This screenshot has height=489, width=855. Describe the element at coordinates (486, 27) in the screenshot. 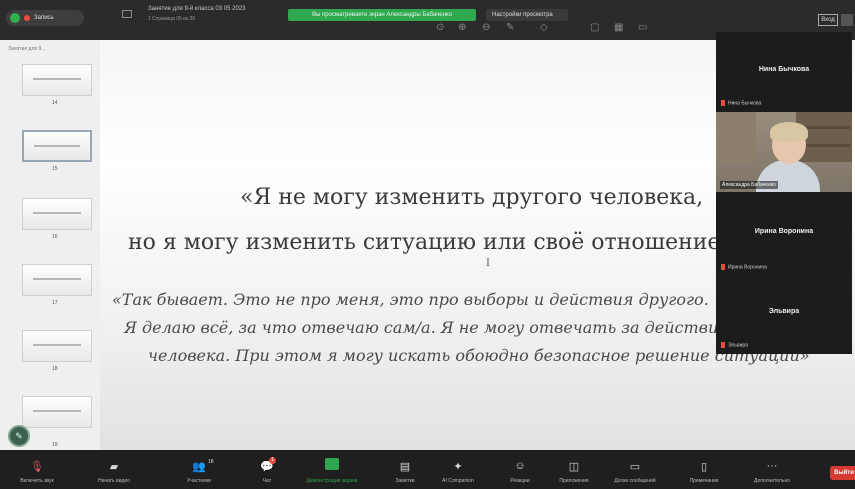

I see `zoom-out-icon: ⊖` at that location.